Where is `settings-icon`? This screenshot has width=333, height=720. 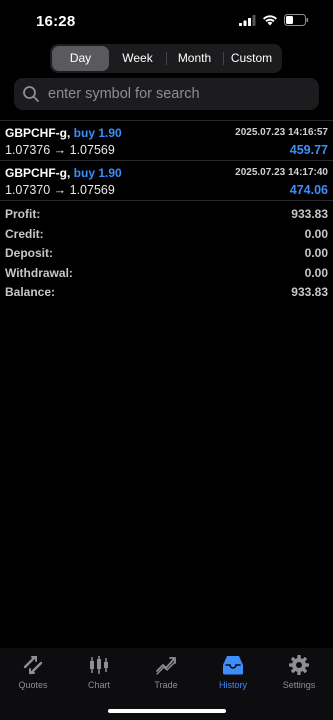 settings-icon is located at coordinates (299, 665).